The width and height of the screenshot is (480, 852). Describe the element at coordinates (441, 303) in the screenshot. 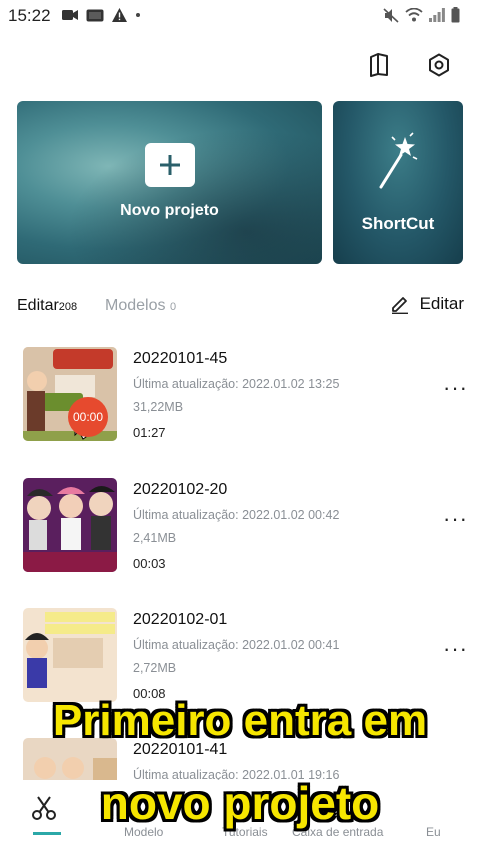

I see `edit-projects-label: Editar` at that location.